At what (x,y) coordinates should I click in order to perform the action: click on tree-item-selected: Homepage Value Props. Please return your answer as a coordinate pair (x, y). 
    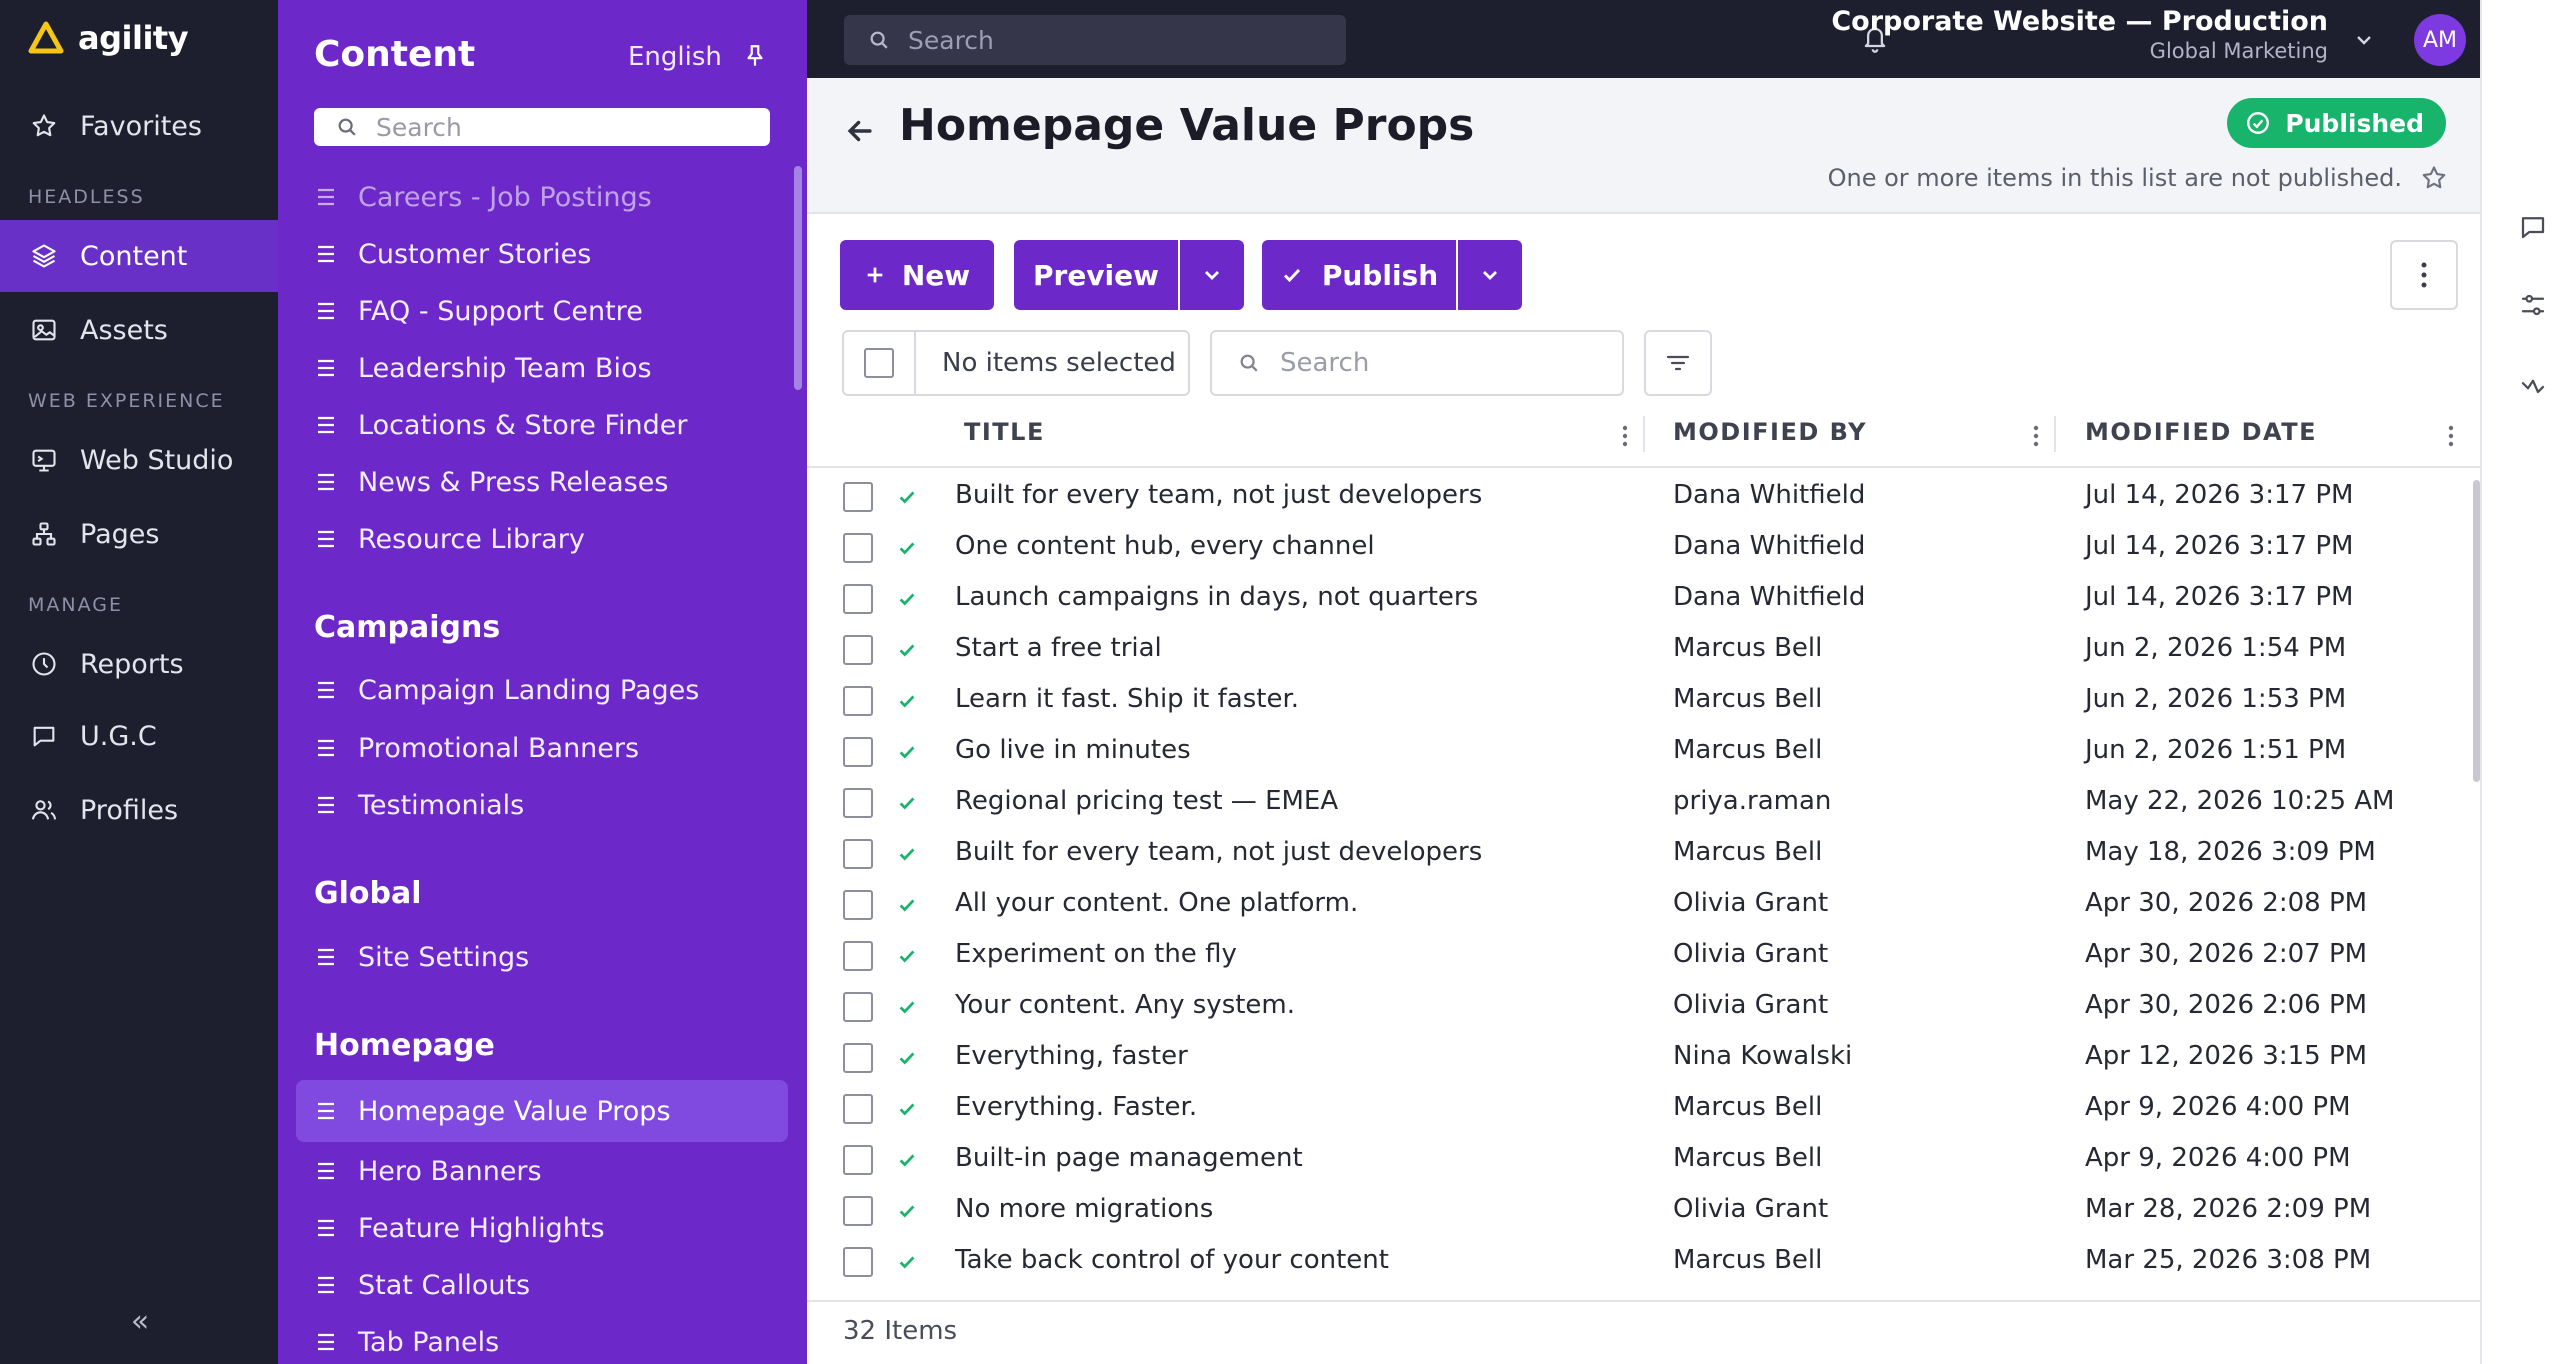
    Looking at the image, I should click on (542, 1111).